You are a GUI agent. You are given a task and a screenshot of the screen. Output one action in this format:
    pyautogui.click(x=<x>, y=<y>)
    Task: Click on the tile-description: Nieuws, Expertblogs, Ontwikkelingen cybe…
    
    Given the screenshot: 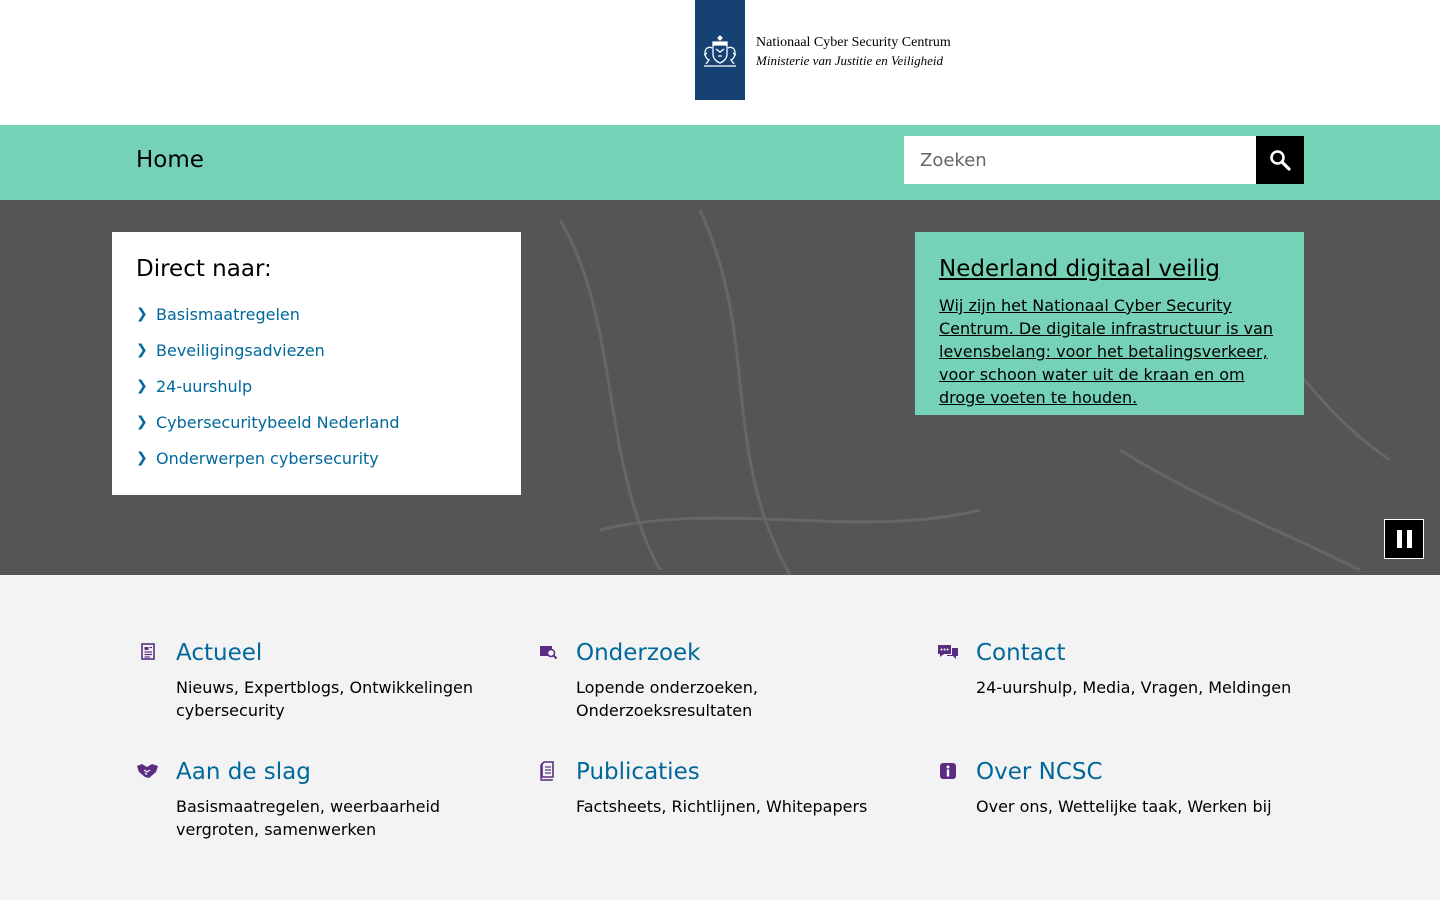 What is the action you would take?
    pyautogui.click(x=324, y=699)
    